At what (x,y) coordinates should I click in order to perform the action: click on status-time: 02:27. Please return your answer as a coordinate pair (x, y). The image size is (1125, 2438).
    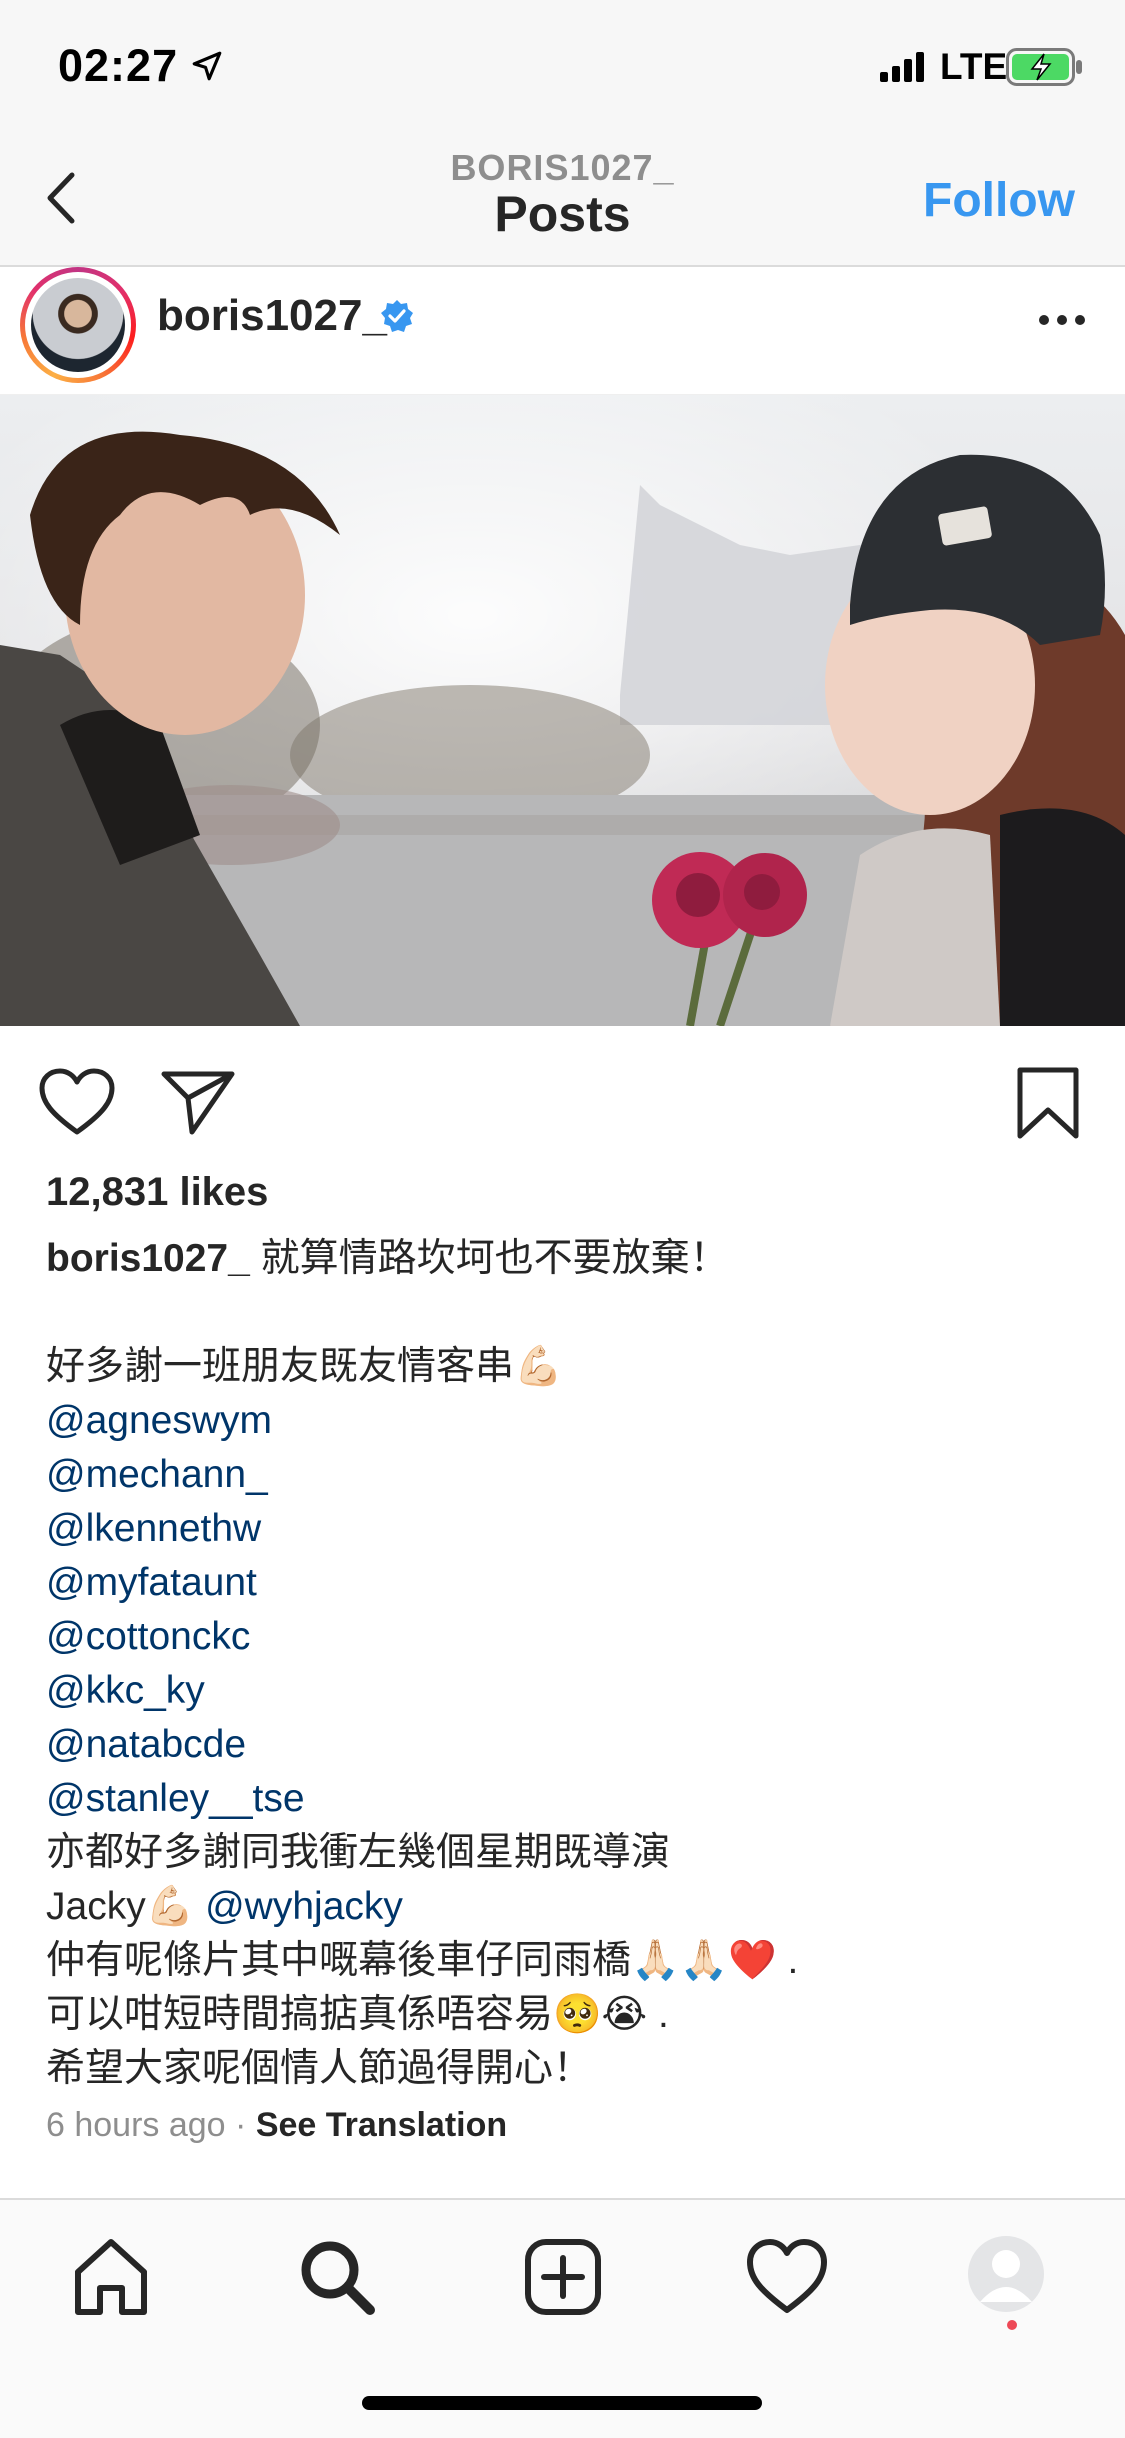
    Looking at the image, I should click on (118, 65).